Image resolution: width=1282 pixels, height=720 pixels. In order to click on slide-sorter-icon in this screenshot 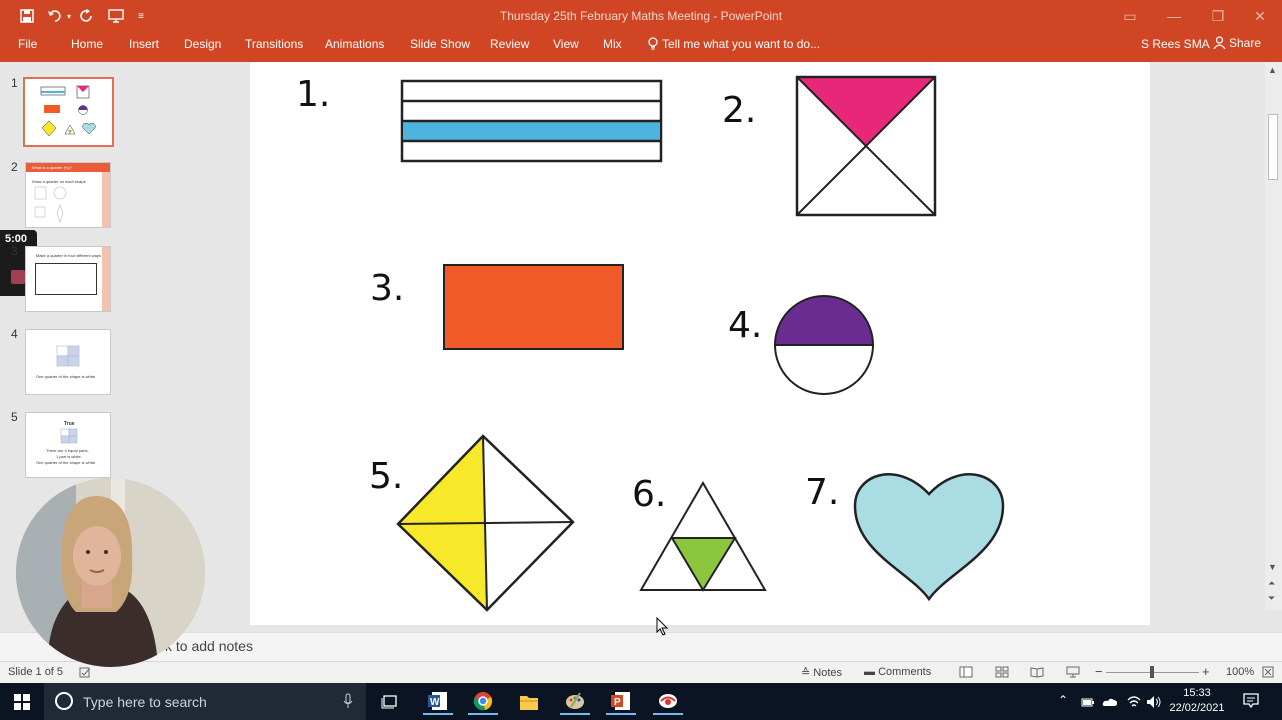, I will do `click(1002, 673)`.